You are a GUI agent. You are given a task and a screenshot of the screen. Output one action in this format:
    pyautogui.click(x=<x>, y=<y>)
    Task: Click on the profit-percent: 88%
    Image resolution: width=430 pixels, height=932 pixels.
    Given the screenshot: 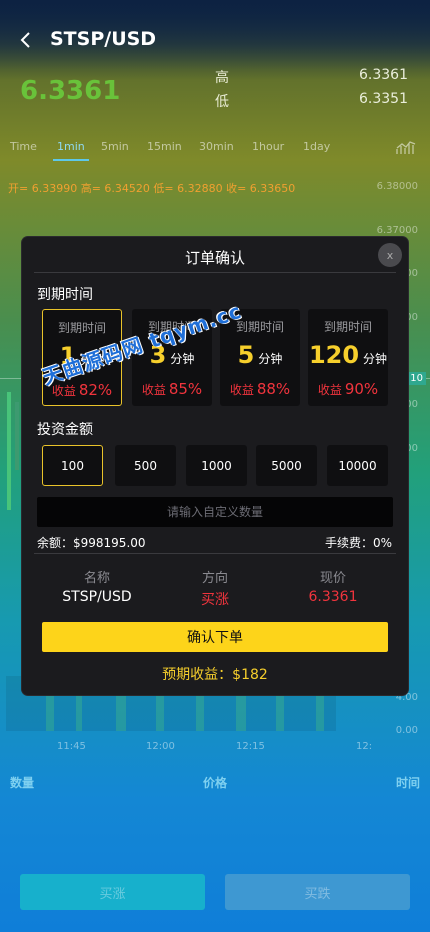 What is the action you would take?
    pyautogui.click(x=273, y=389)
    